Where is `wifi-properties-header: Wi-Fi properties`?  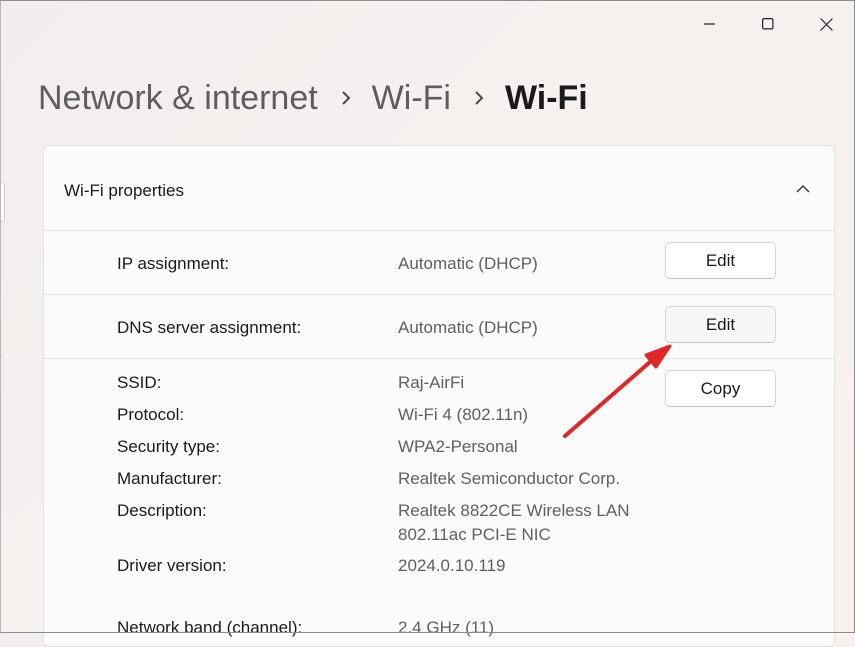
wifi-properties-header: Wi-Fi properties is located at coordinates (439, 188).